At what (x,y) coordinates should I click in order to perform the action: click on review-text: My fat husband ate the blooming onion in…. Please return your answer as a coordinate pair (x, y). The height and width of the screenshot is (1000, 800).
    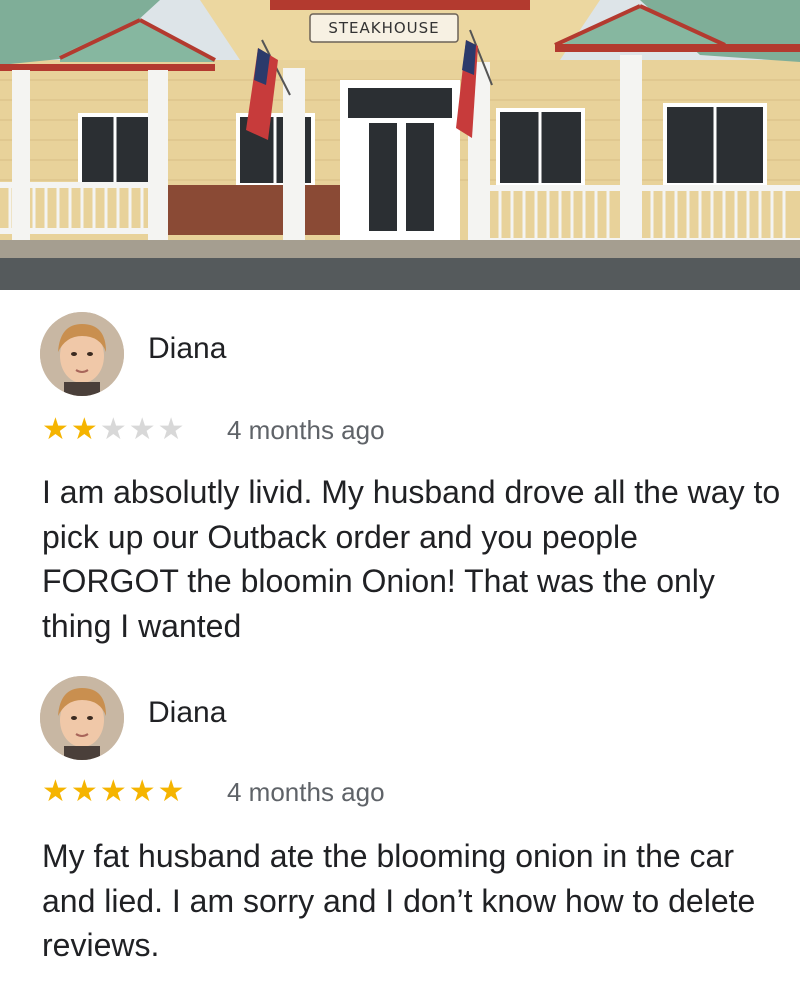
    Looking at the image, I should click on (399, 900).